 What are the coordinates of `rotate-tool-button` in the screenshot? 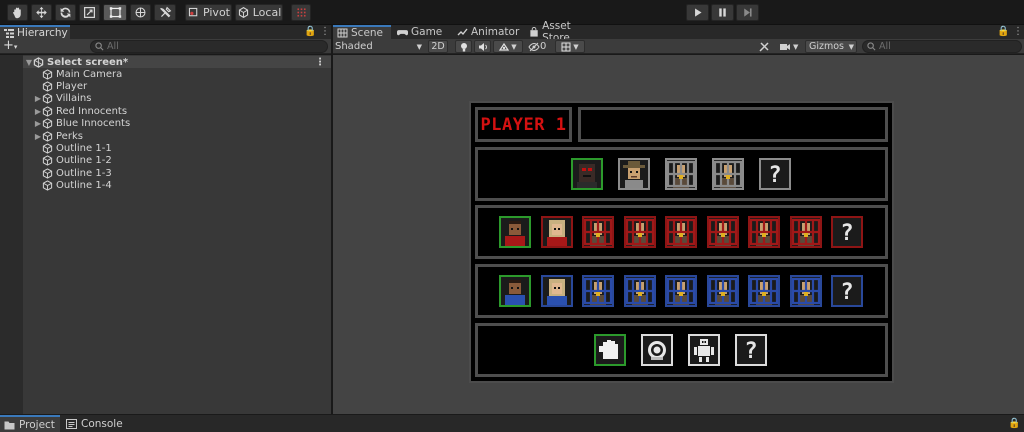 It's located at (65, 12).